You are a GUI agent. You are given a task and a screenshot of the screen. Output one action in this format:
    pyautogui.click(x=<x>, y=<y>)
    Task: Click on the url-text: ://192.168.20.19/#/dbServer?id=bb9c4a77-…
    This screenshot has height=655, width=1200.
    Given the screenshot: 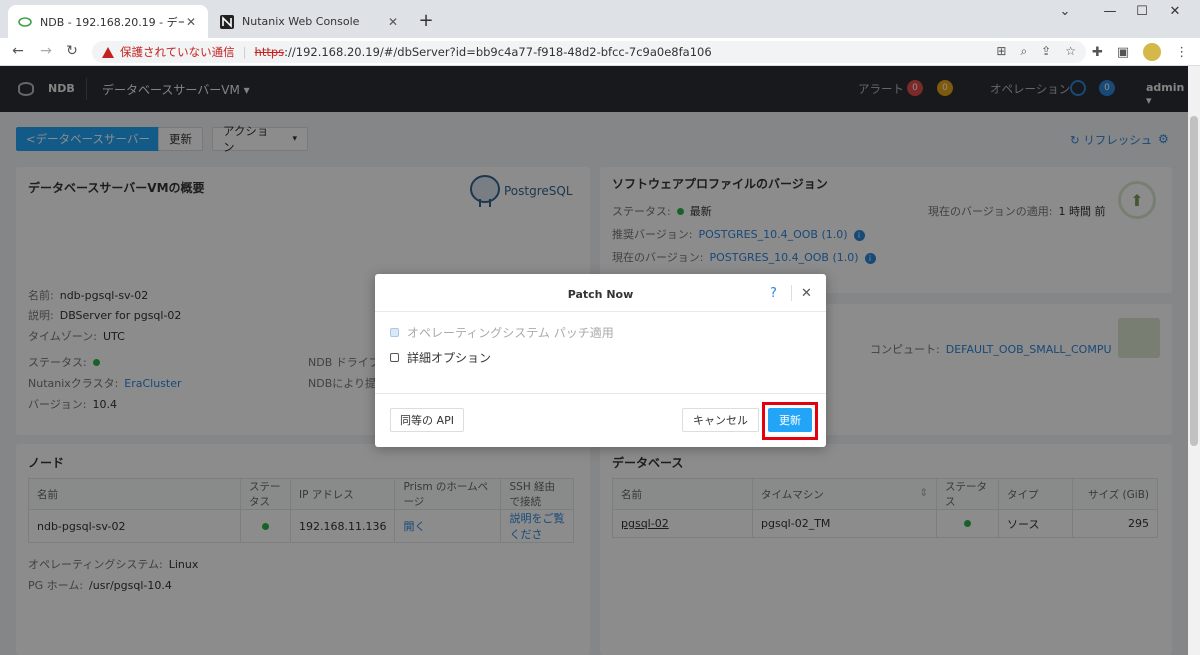 What is the action you would take?
    pyautogui.click(x=498, y=52)
    